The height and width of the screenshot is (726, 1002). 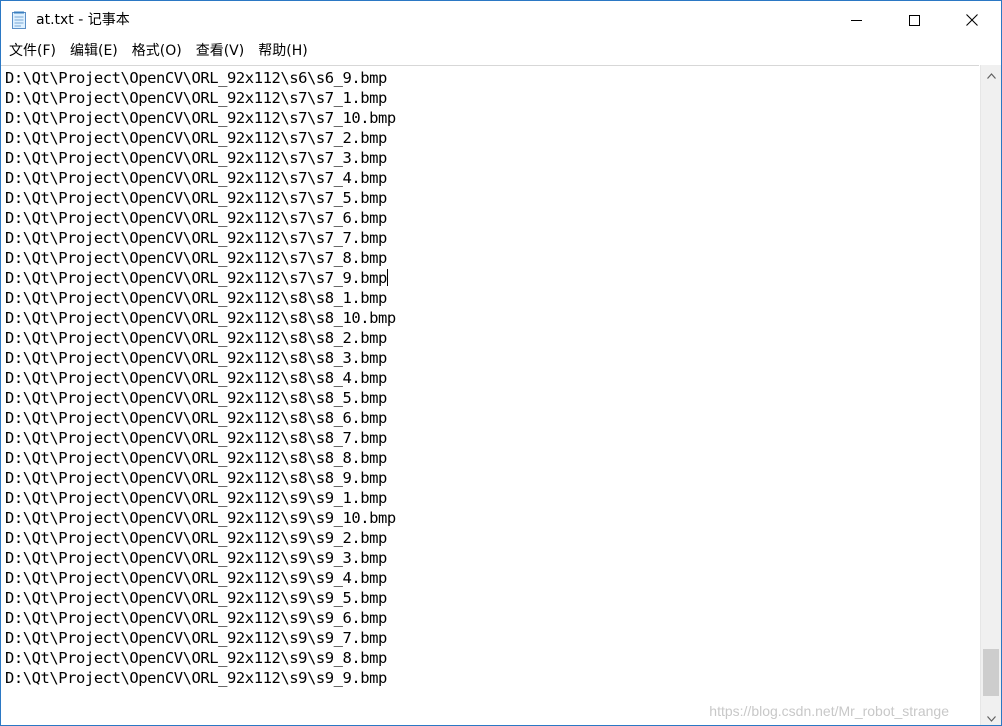 I want to click on menu-file: 文件(F), so click(x=32, y=51).